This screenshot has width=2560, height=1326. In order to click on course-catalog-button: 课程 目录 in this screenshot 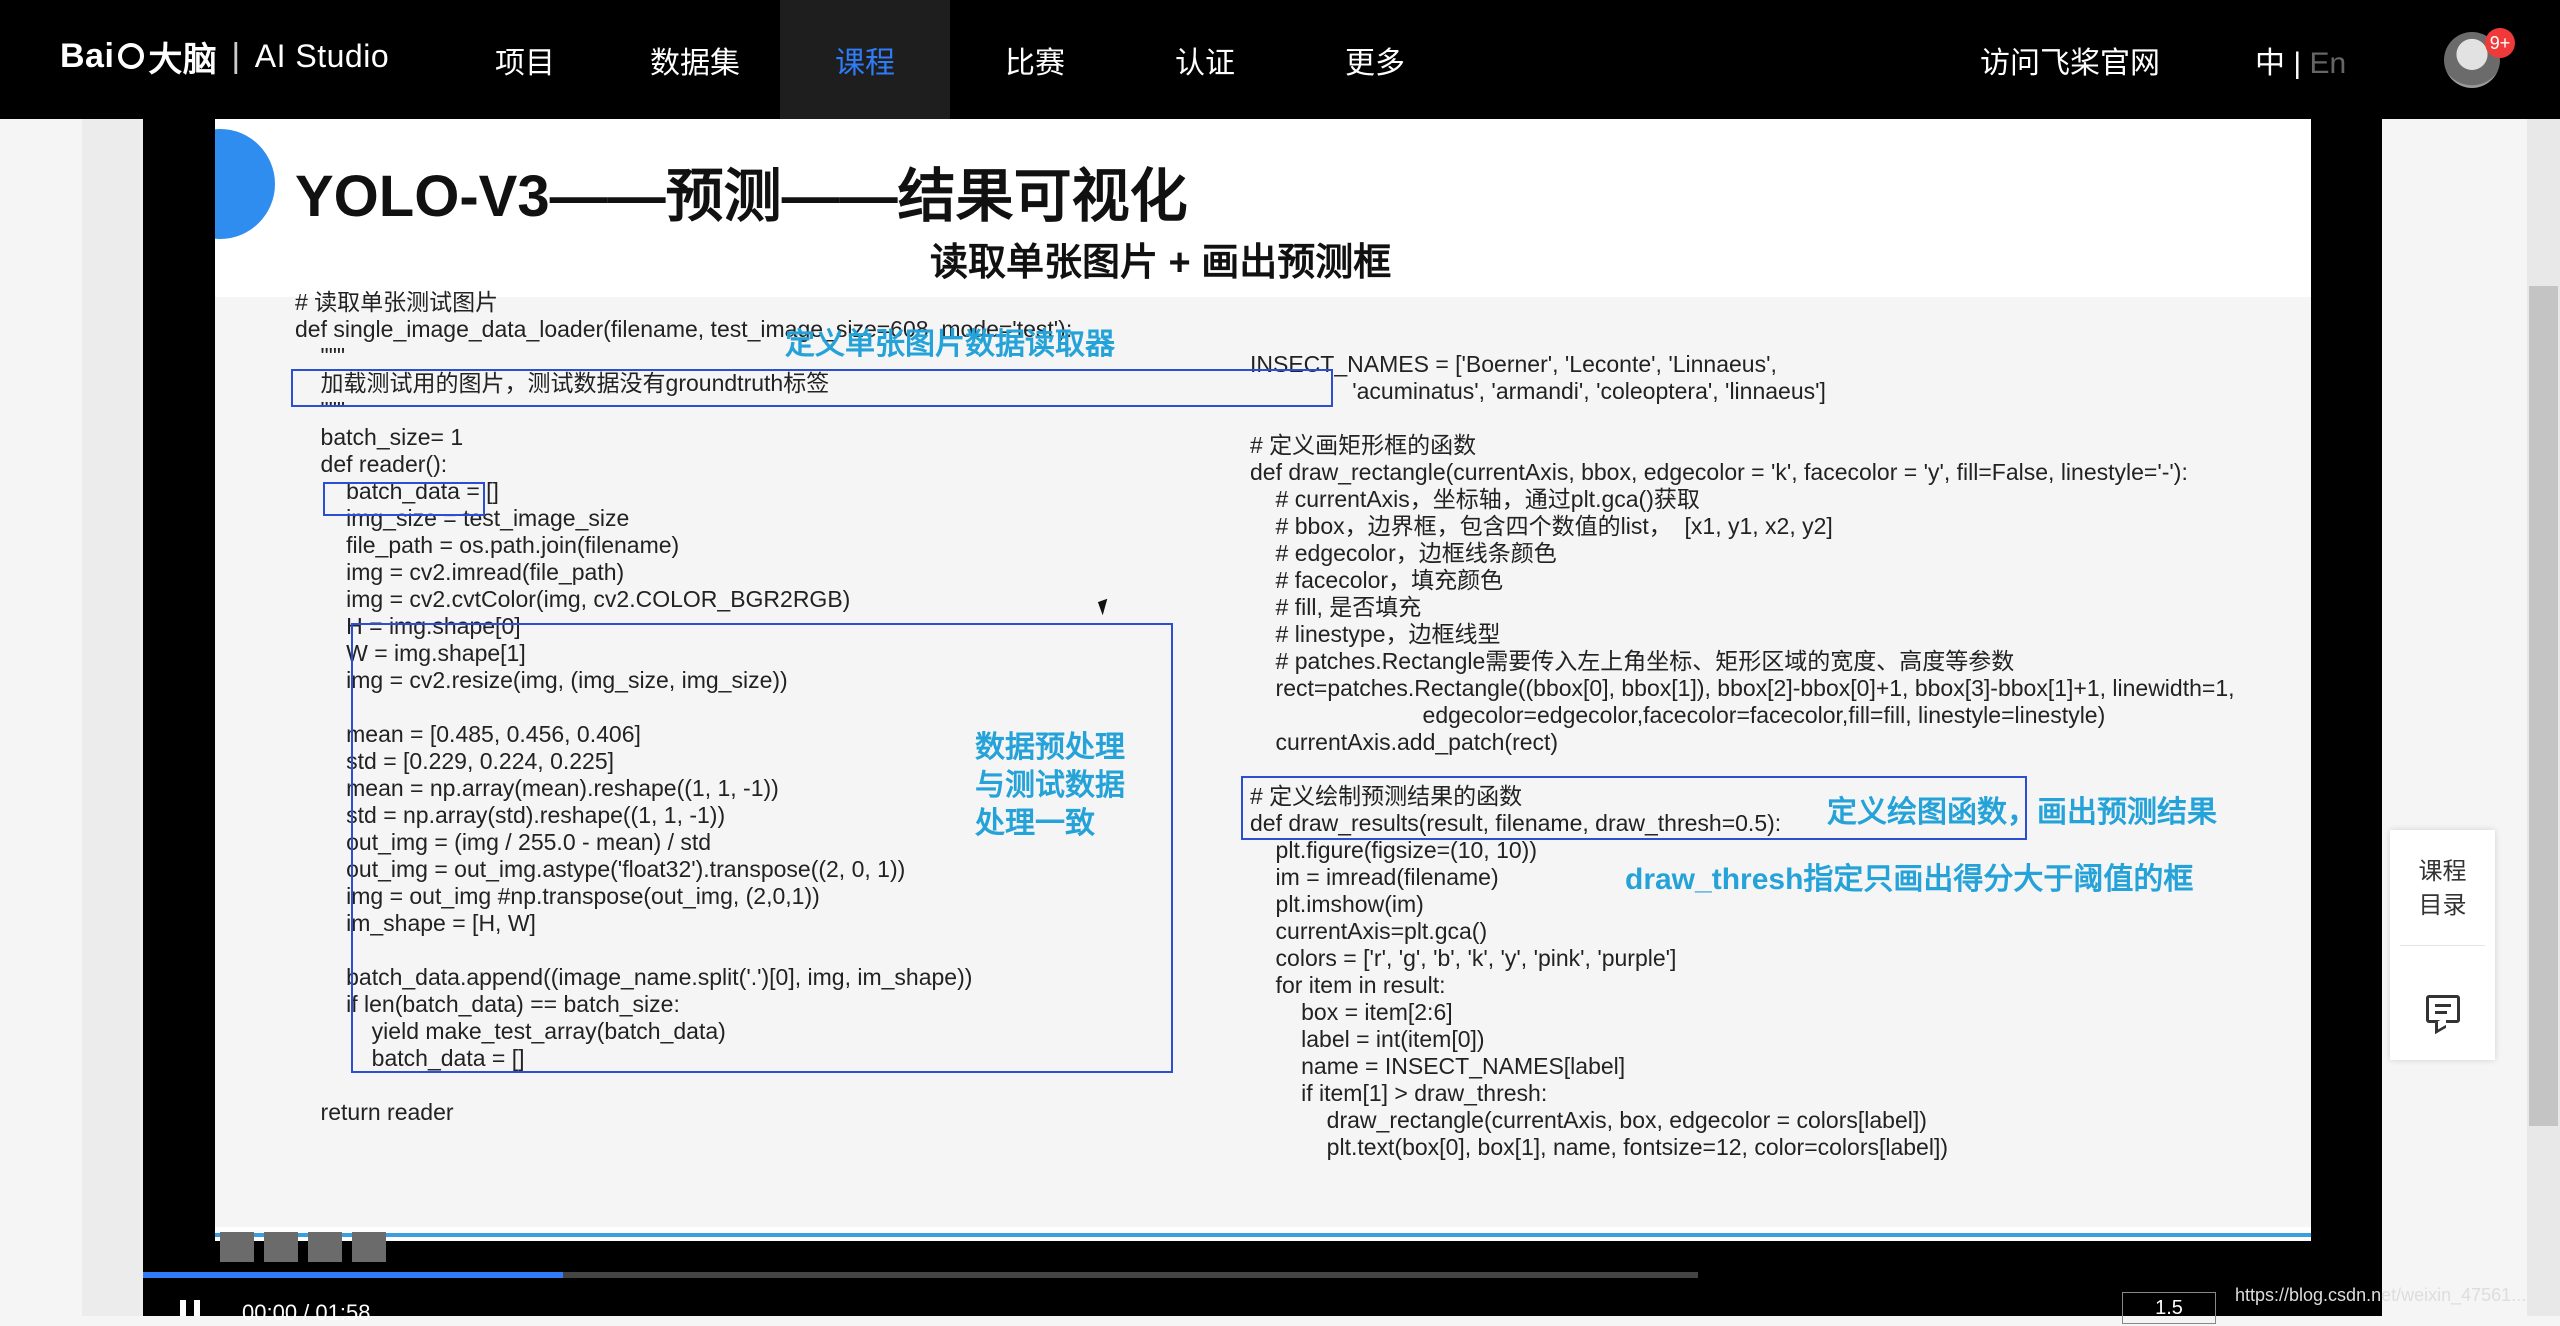, I will do `click(2442, 889)`.